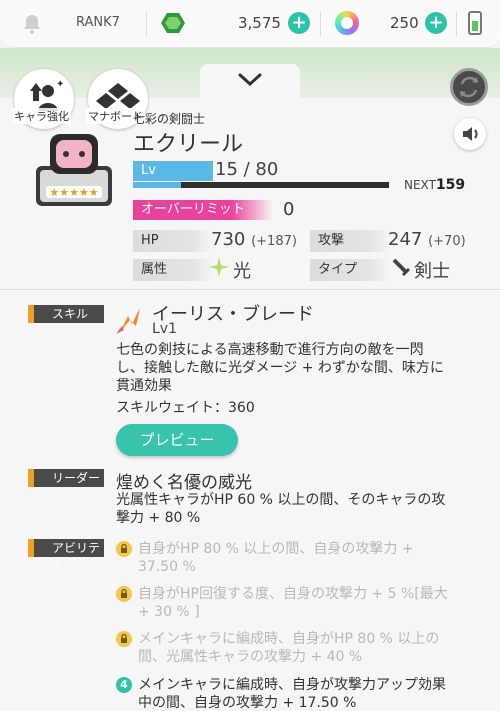 The height and width of the screenshot is (711, 500). Describe the element at coordinates (98, 22) in the screenshot. I see `player-rank: RANK7` at that location.